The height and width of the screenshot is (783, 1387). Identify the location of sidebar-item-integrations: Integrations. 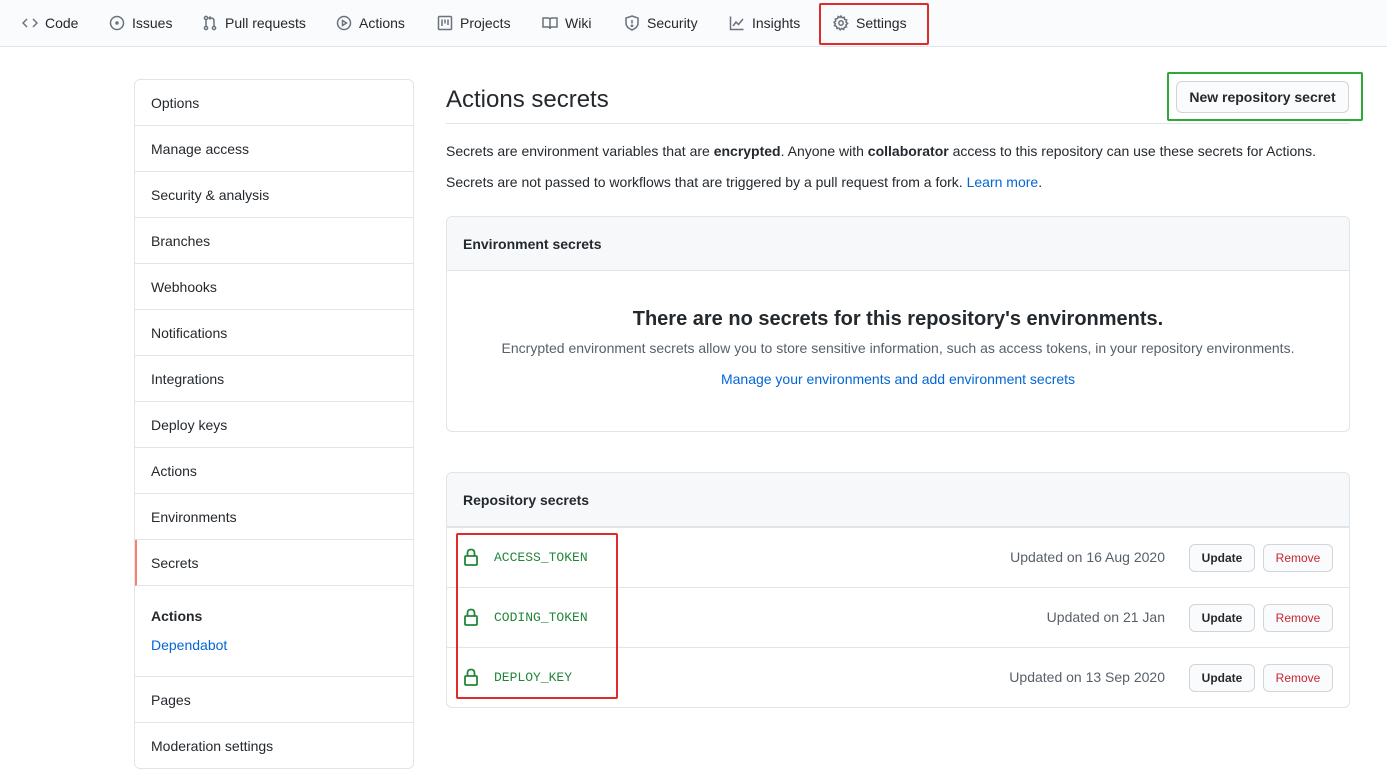
(274, 379).